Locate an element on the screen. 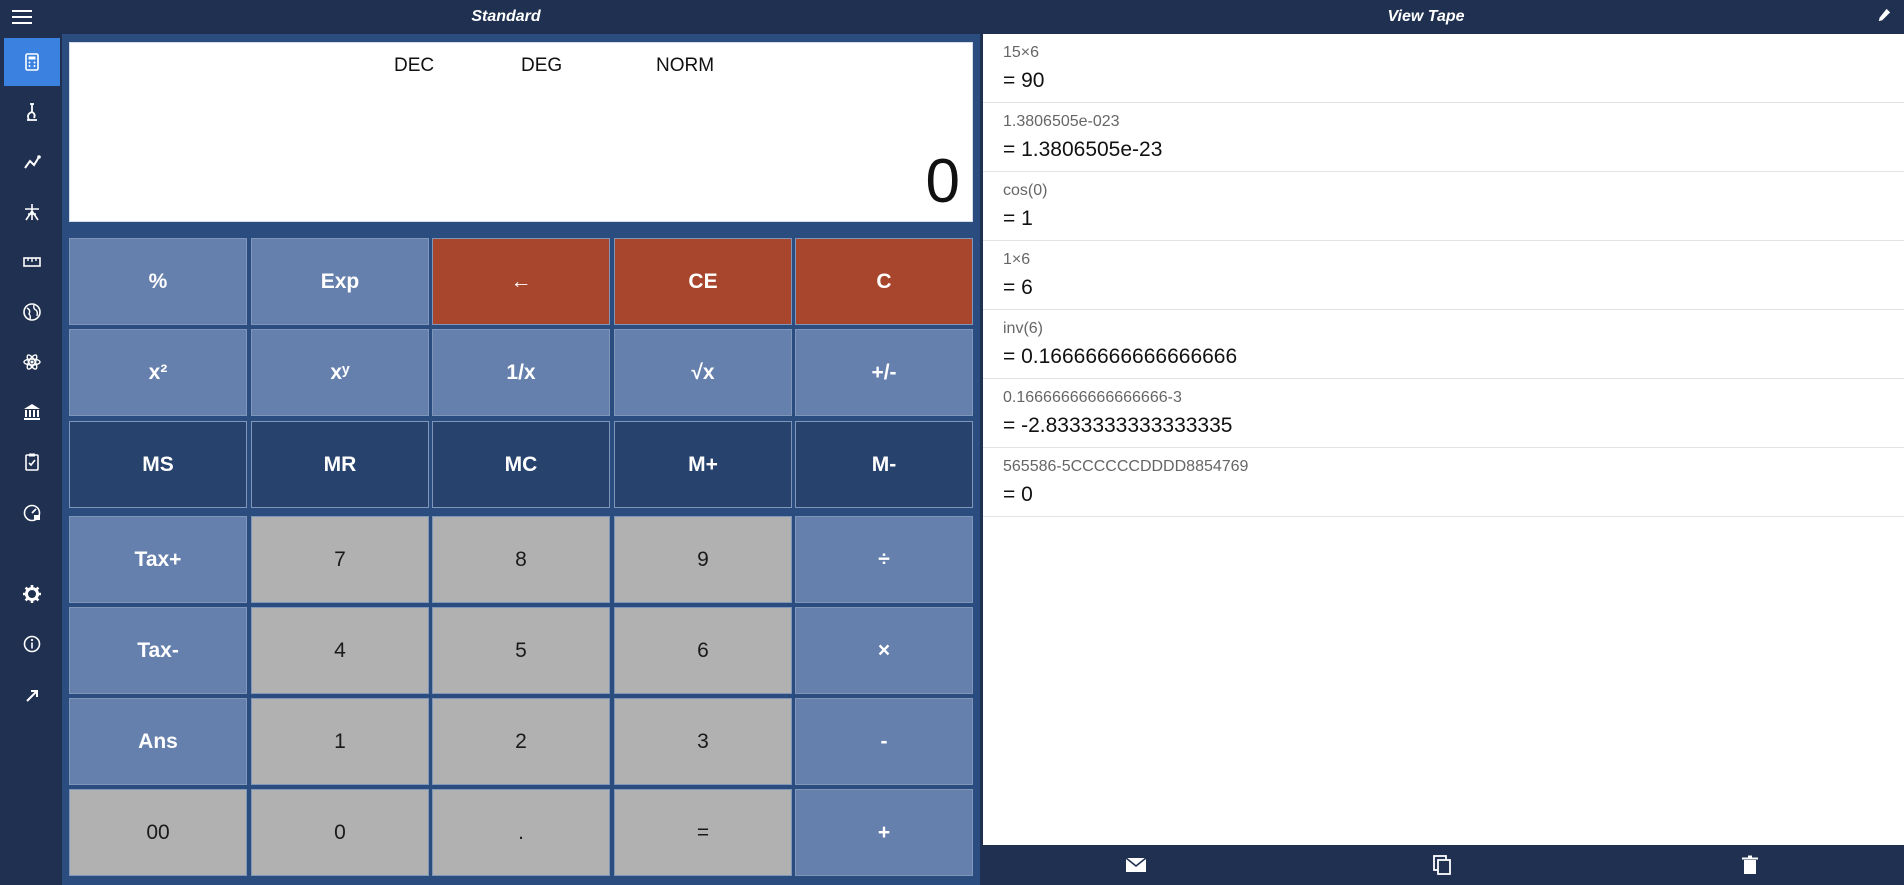 The image size is (1904, 885). digit-6-button: 6 is located at coordinates (703, 650).